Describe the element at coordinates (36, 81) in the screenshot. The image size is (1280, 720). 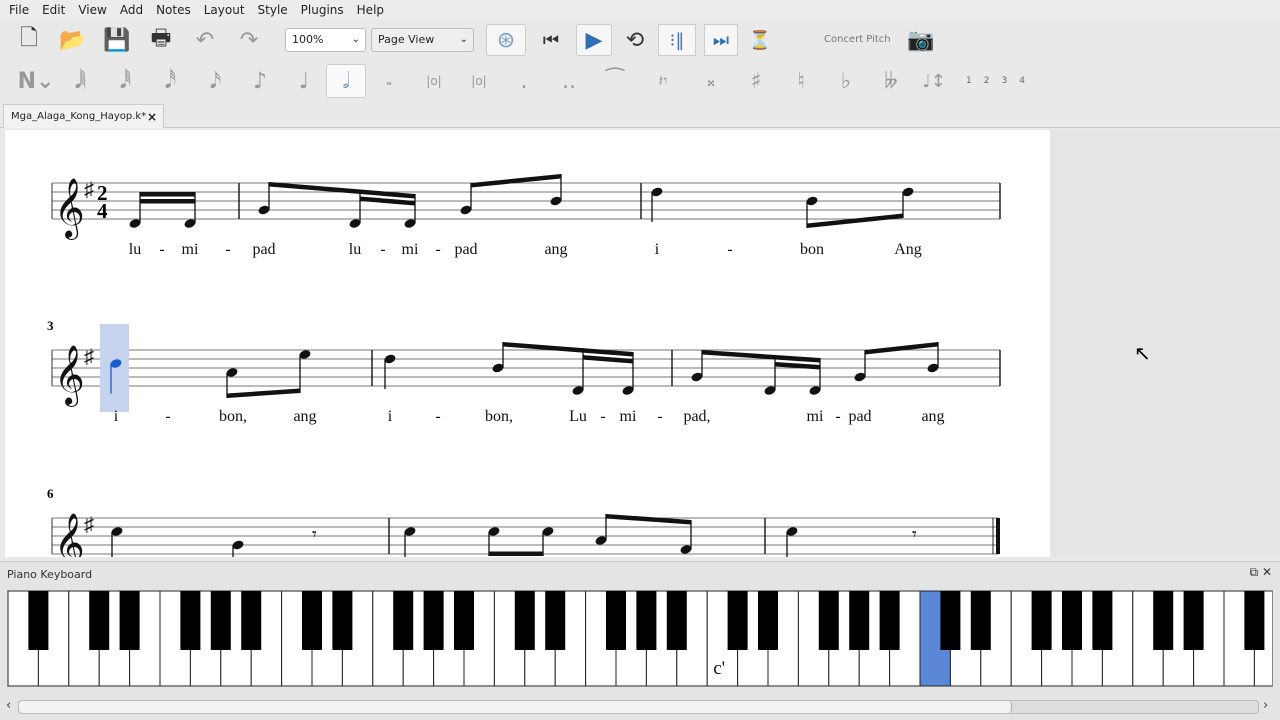
I see `note-input-mode-icon: N⌄` at that location.